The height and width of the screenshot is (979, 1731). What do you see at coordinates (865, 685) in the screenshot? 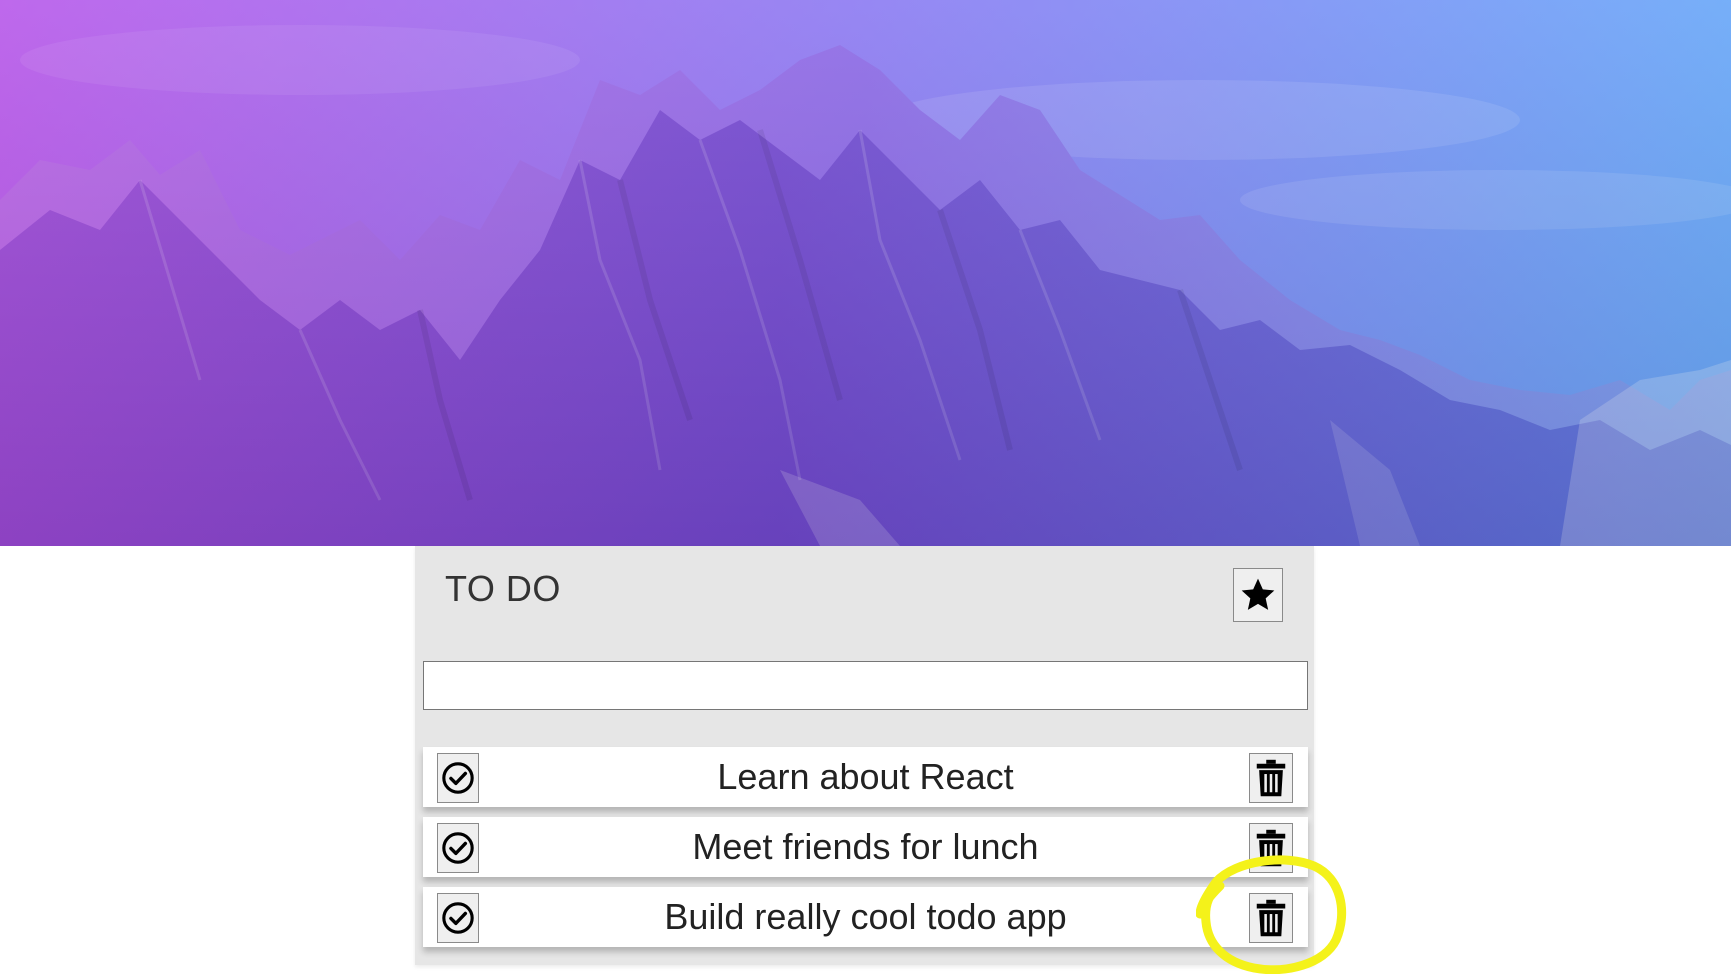
I see `new-todo-input` at bounding box center [865, 685].